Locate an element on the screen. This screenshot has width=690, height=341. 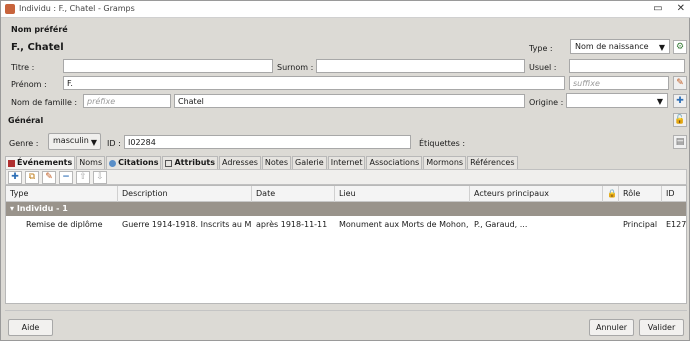
expander-icon: ▾ is located at coordinates (12, 208).